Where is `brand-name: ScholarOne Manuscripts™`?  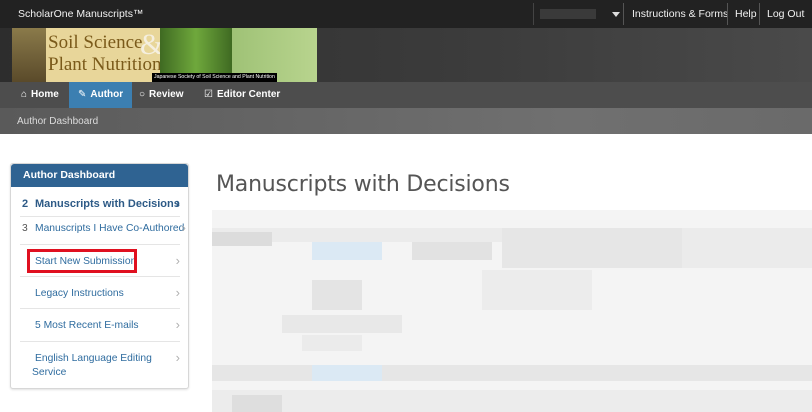 brand-name: ScholarOne Manuscripts™ is located at coordinates (81, 14).